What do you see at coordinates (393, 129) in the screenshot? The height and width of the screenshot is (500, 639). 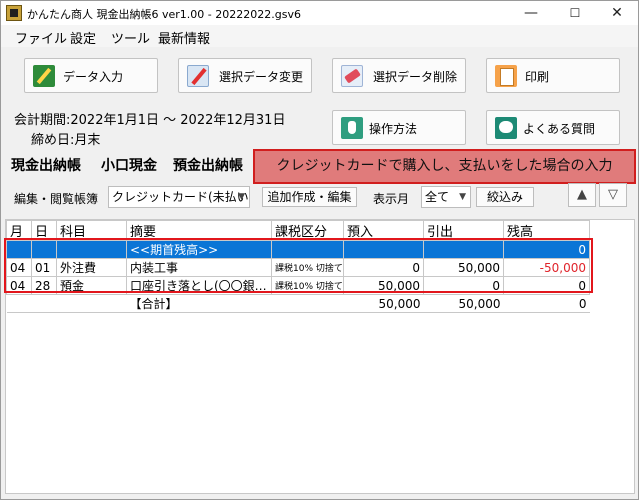 I see `how-to-label: 操作方法` at bounding box center [393, 129].